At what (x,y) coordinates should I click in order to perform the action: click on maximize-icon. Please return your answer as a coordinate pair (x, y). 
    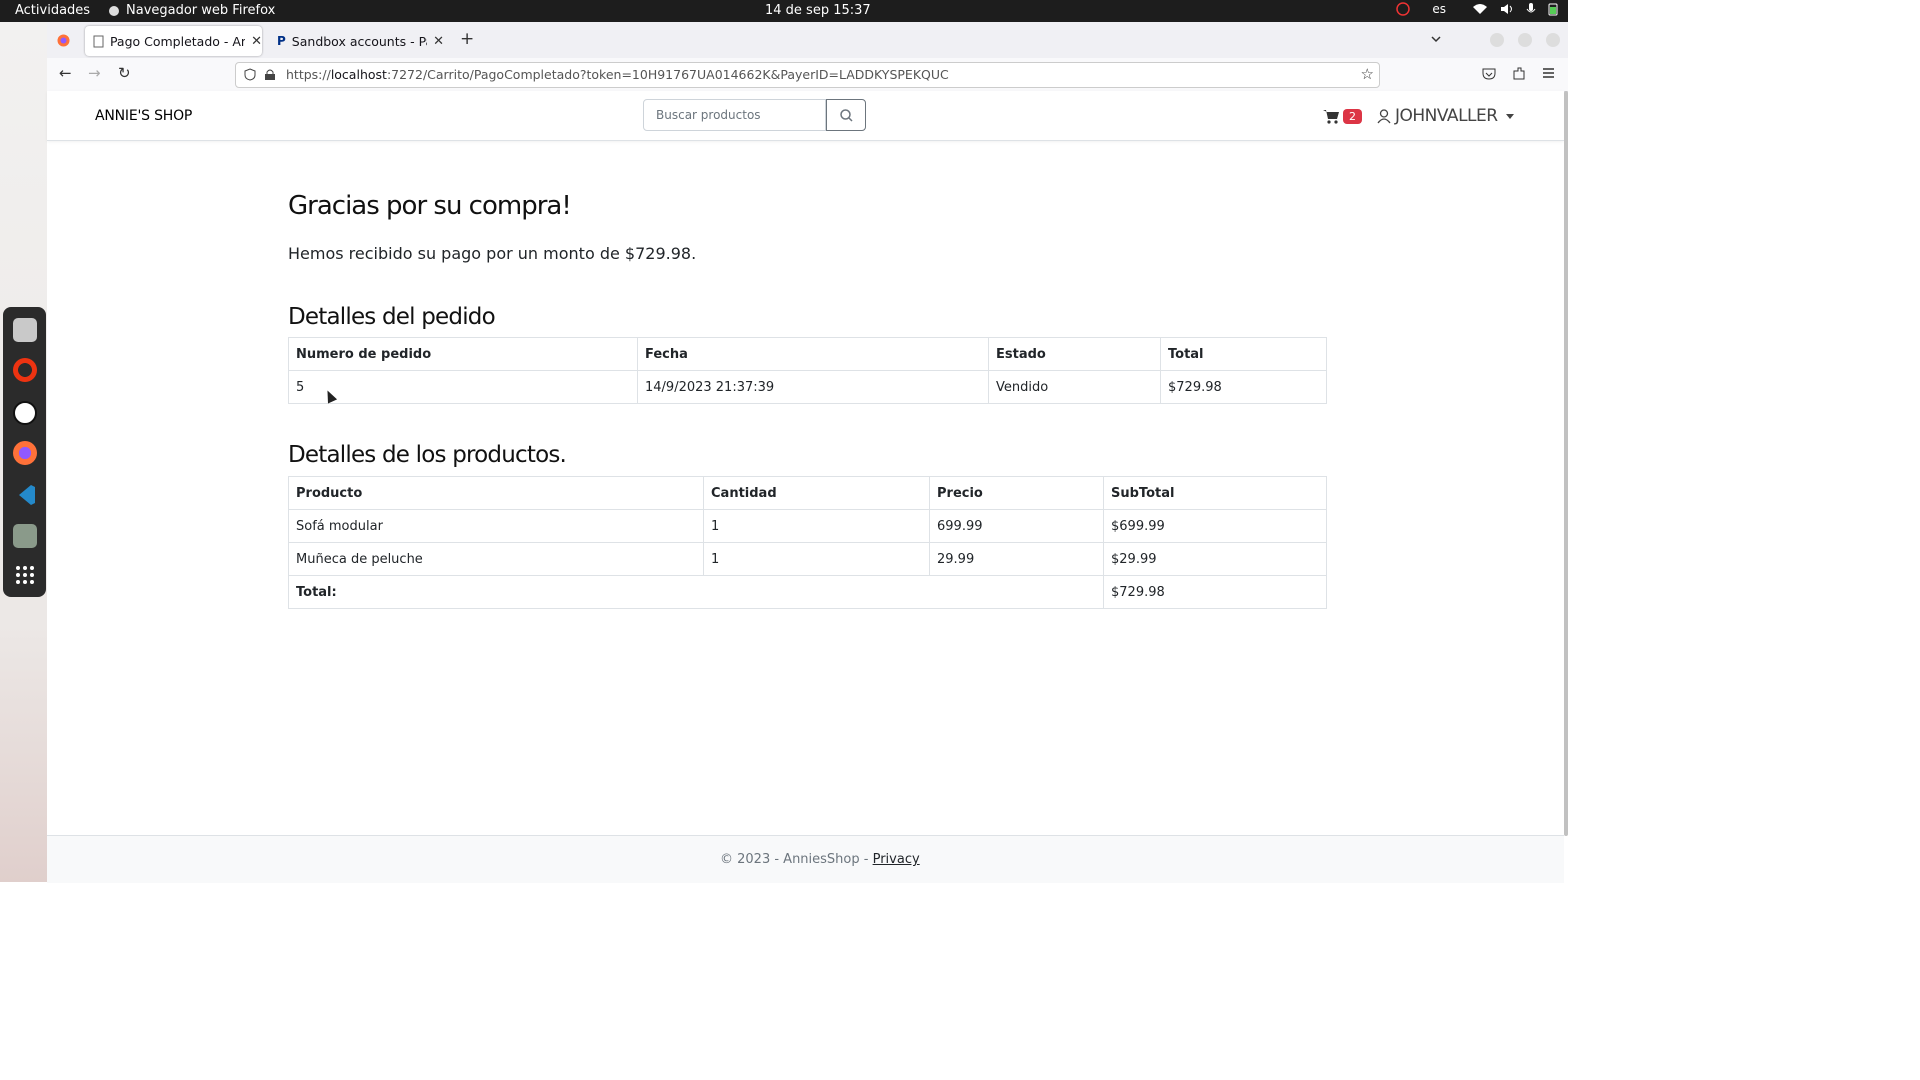
    Looking at the image, I should click on (1525, 40).